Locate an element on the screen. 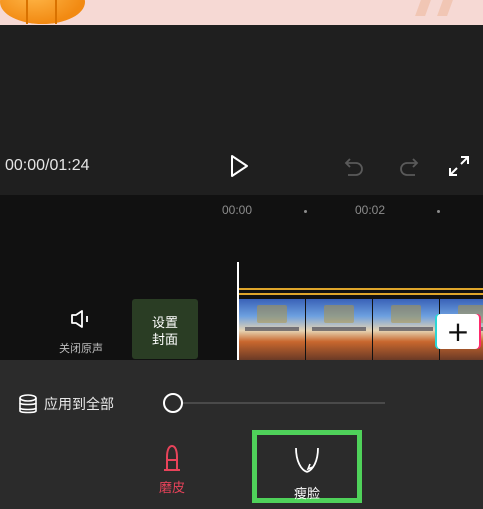 This screenshot has width=483, height=509. set-cover-button: 设置 封面 is located at coordinates (165, 329).